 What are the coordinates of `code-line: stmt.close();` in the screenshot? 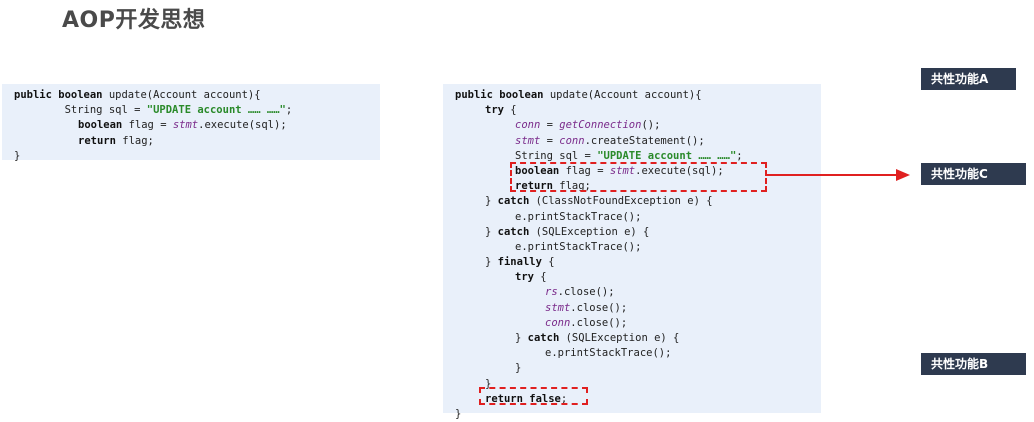 It's located at (632, 308).